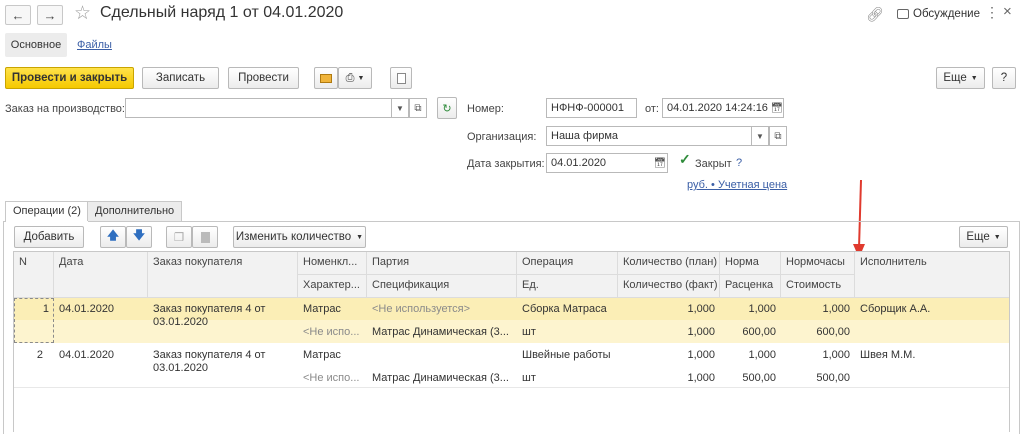 This screenshot has height=434, width=1023. Describe the element at coordinates (511, 221) in the screenshot. I see `tab-divider` at that location.